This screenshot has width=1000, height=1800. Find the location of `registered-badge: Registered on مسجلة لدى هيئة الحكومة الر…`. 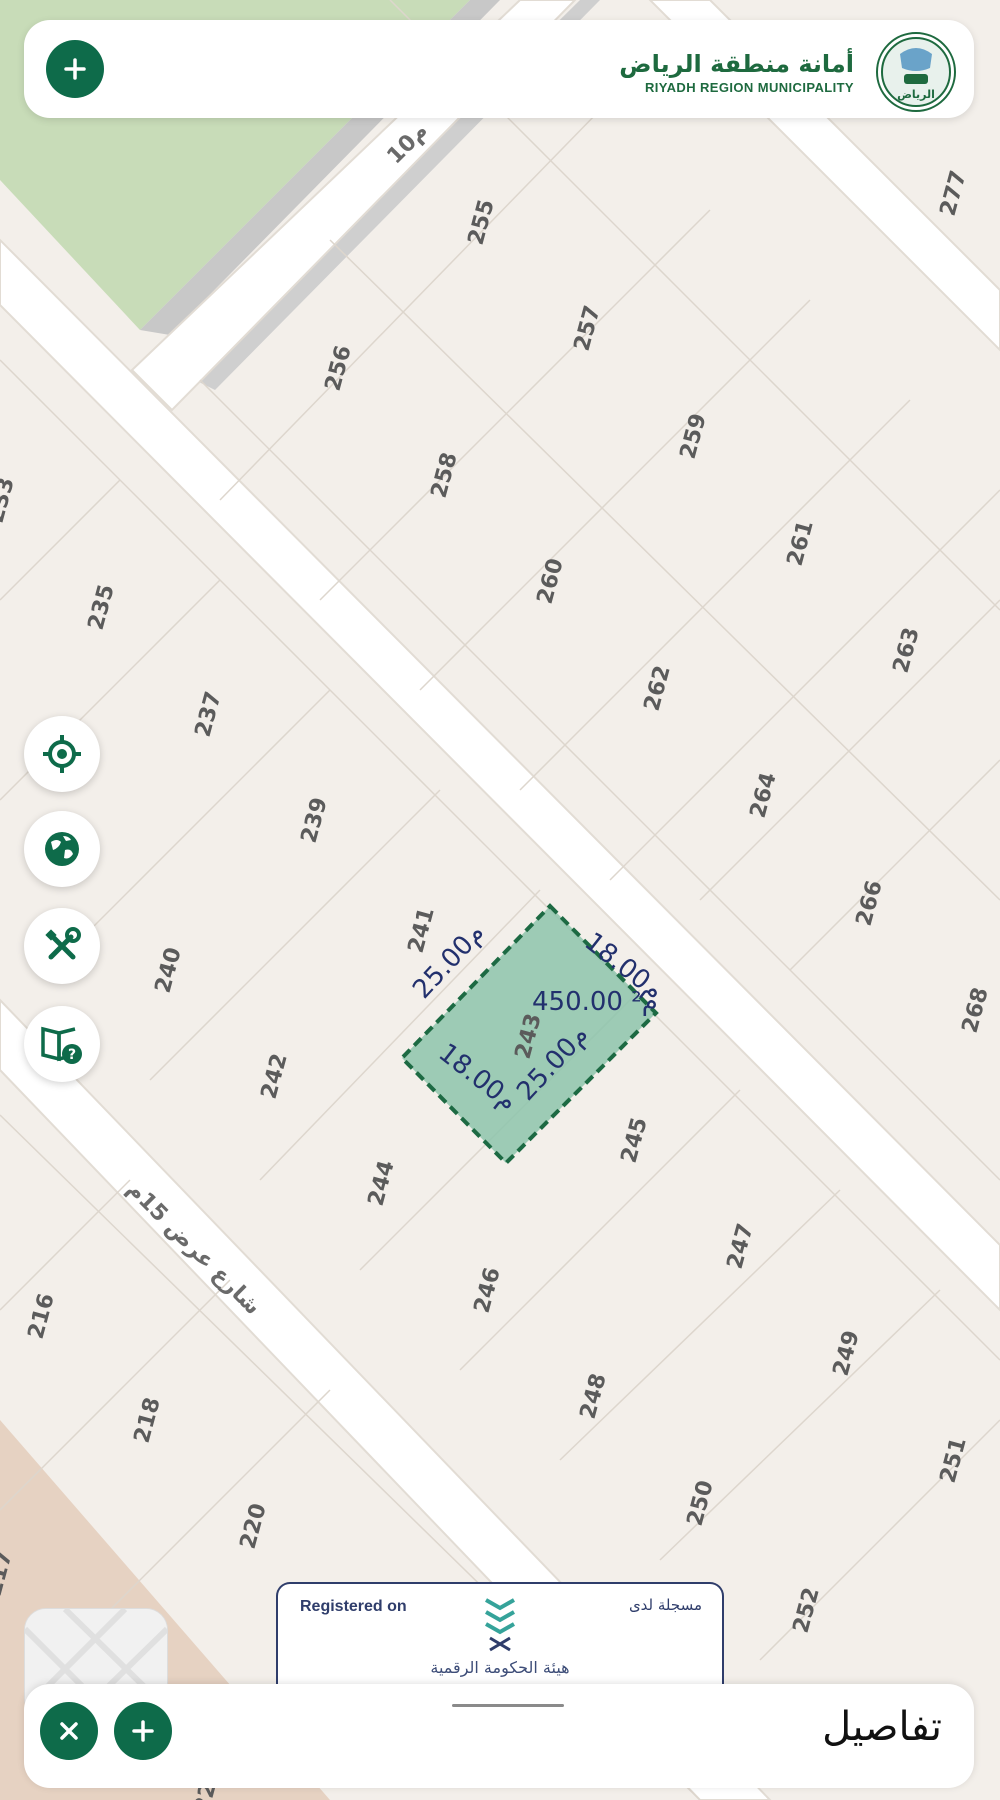

registered-badge: Registered on مسجلة لدى هيئة الحكومة الر… is located at coordinates (500, 1633).